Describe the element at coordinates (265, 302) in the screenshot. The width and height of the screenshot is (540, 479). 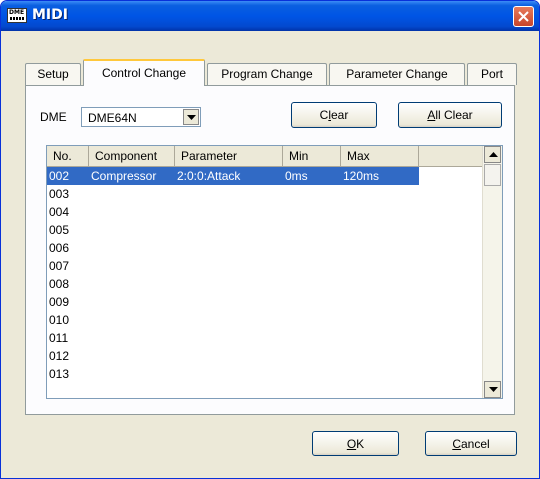
I see `table-row: 009` at that location.